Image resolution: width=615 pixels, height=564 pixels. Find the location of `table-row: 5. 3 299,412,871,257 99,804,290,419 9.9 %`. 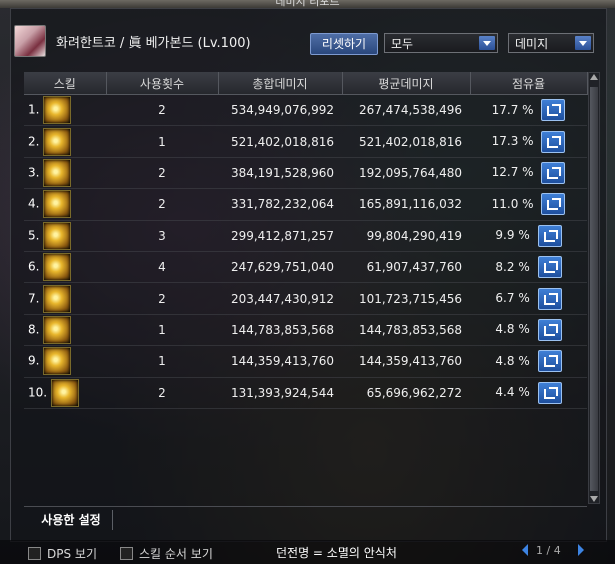

table-row: 5. 3 299,412,871,257 99,804,290,419 9.9 % is located at coordinates (305, 236).